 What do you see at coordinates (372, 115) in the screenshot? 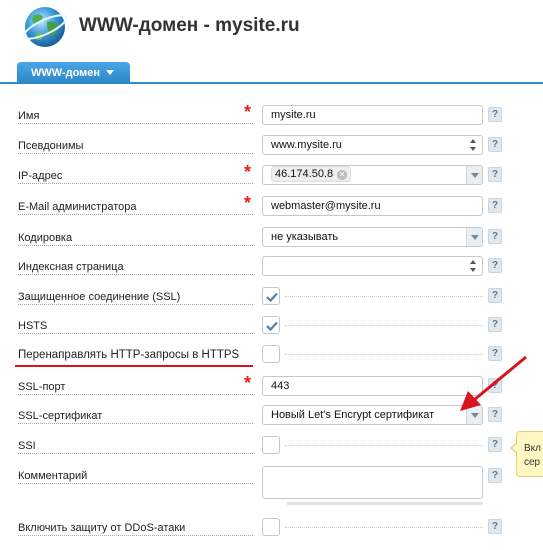
I see `name-input: mysite.ru` at bounding box center [372, 115].